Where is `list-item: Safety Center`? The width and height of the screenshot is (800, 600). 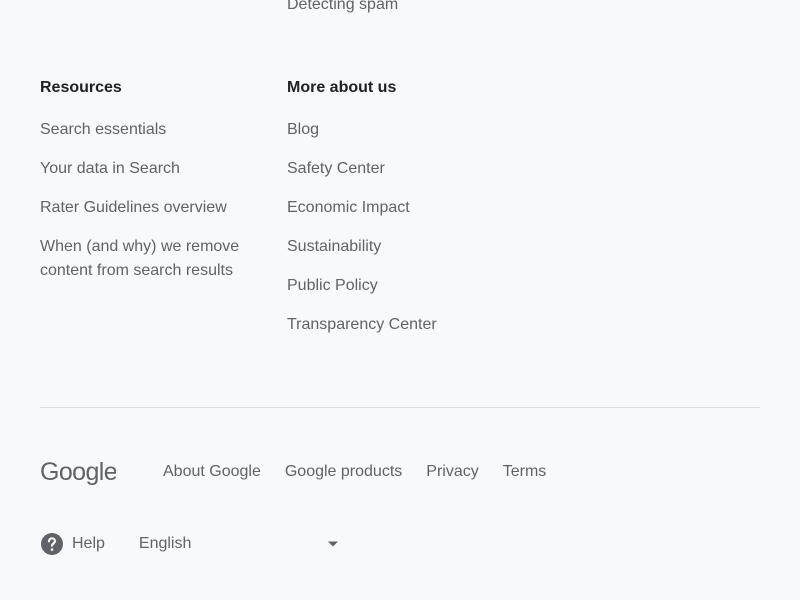
list-item: Safety Center is located at coordinates (407, 169).